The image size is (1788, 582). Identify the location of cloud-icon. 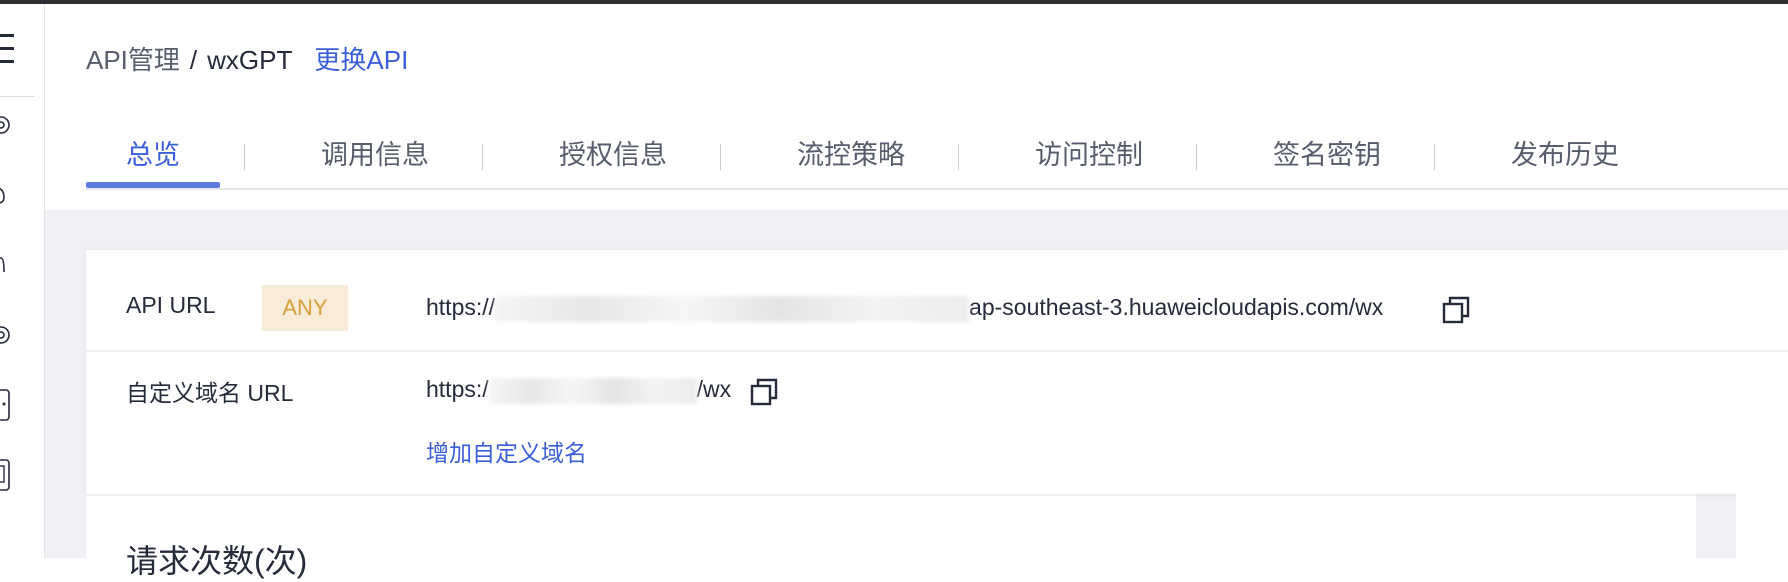
(6, 195).